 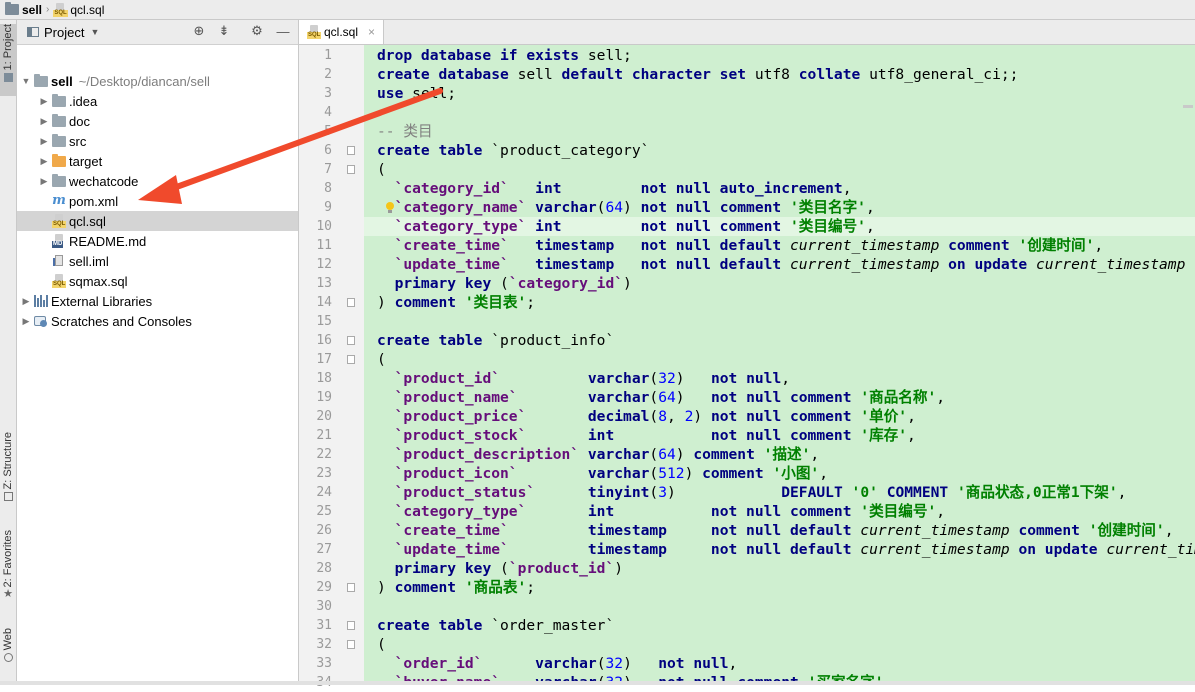 I want to click on code-token: int, so click(x=544, y=226).